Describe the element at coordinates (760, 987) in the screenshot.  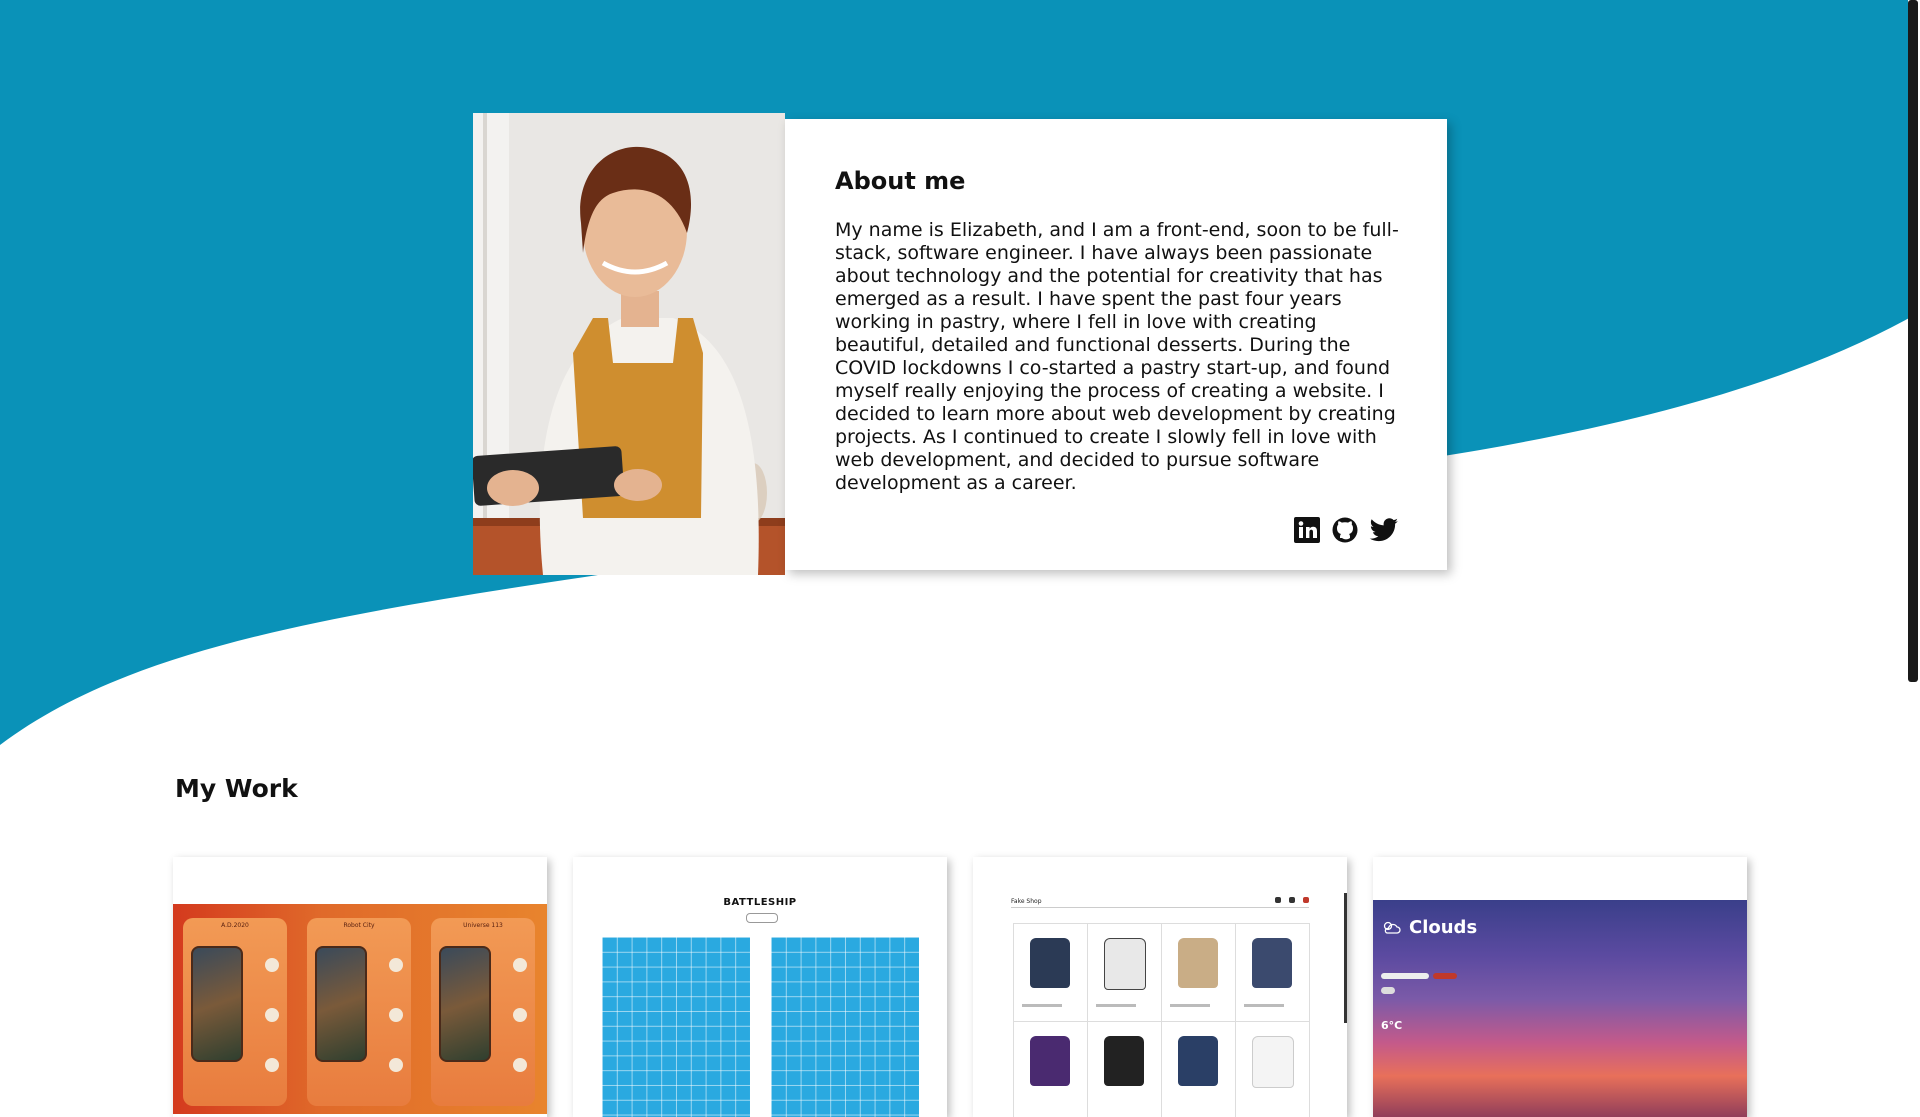
I see `project-card-battleship: BATTLESHIP` at that location.